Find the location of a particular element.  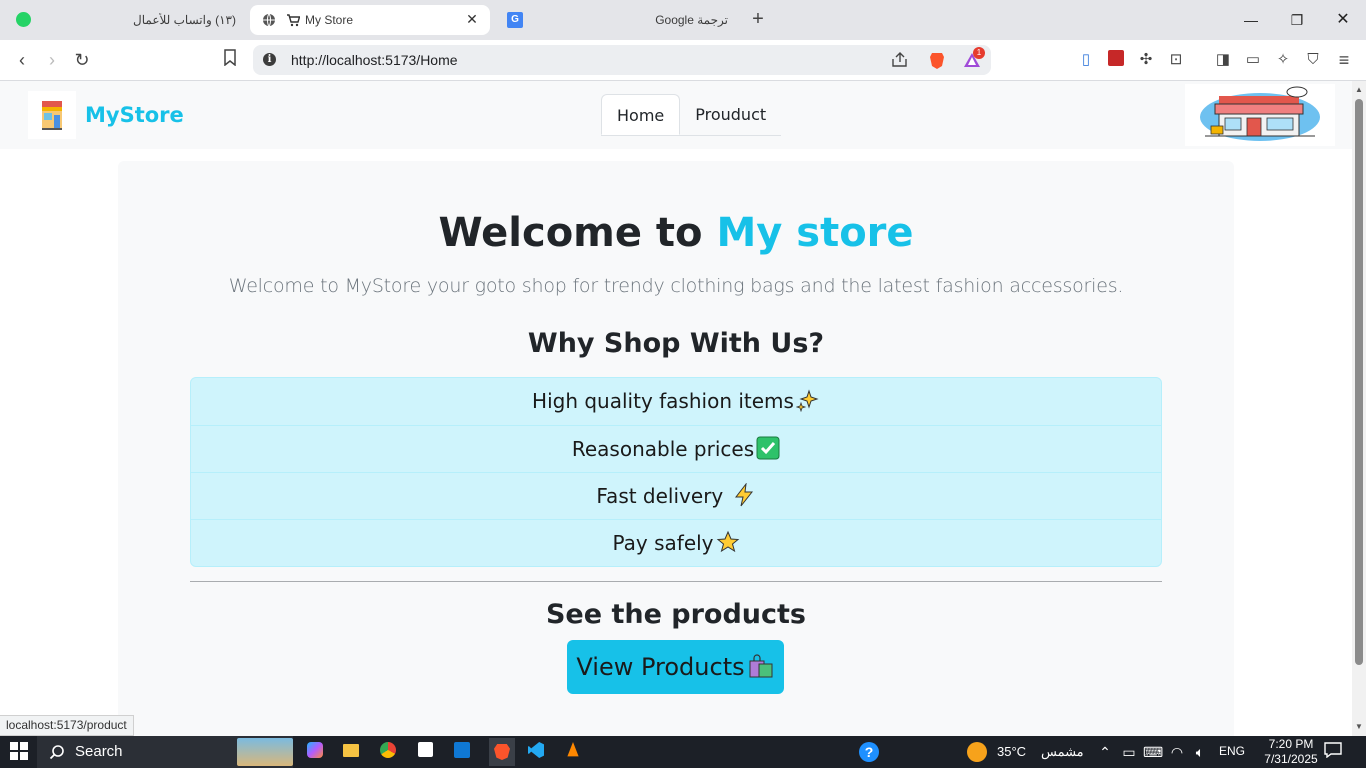

page-scrollbar: ▲ ▼ is located at coordinates (1359, 408).